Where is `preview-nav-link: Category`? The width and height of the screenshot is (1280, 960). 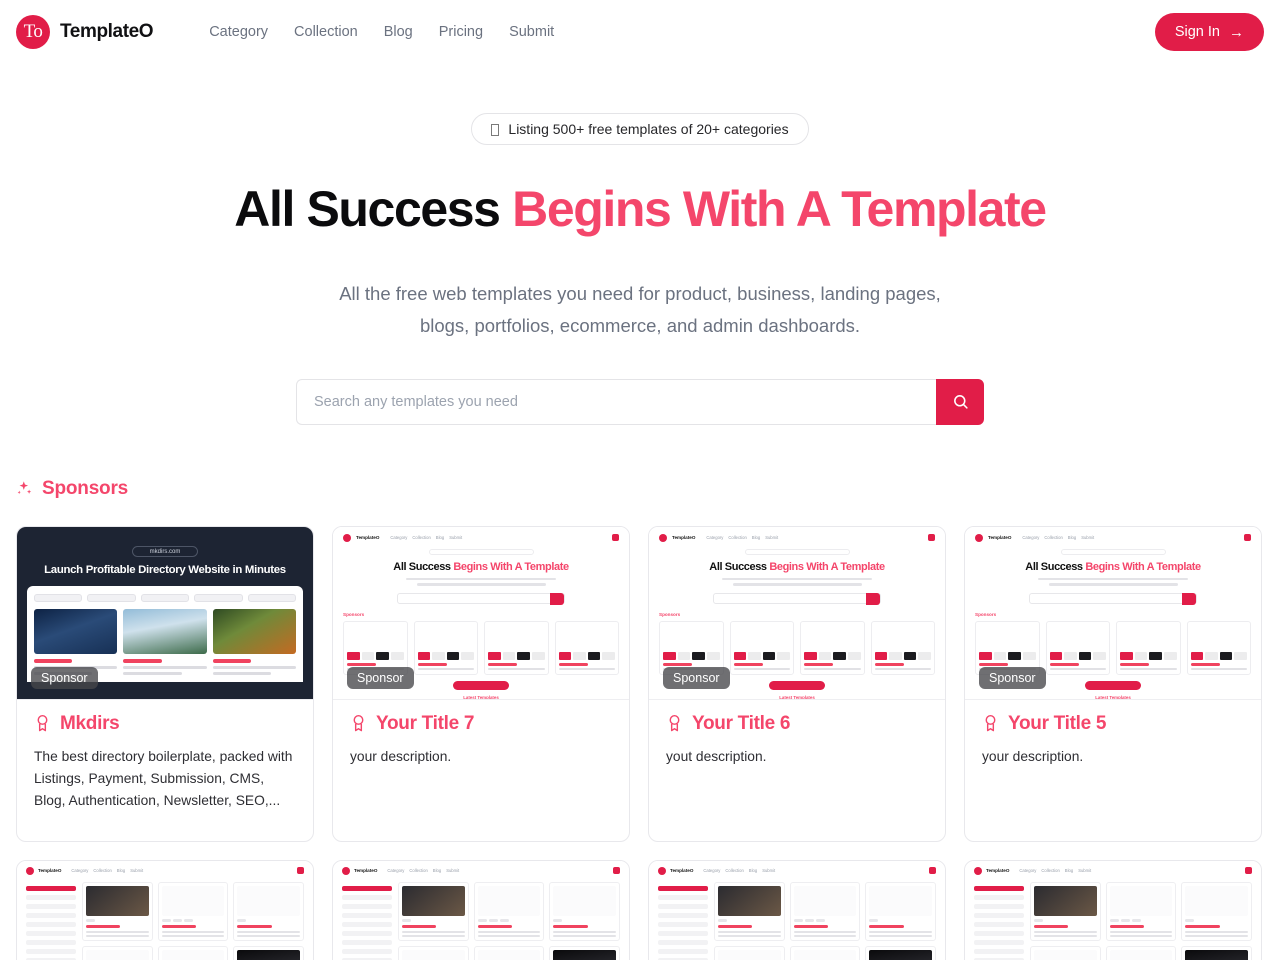 preview-nav-link: Category is located at coordinates (1031, 537).